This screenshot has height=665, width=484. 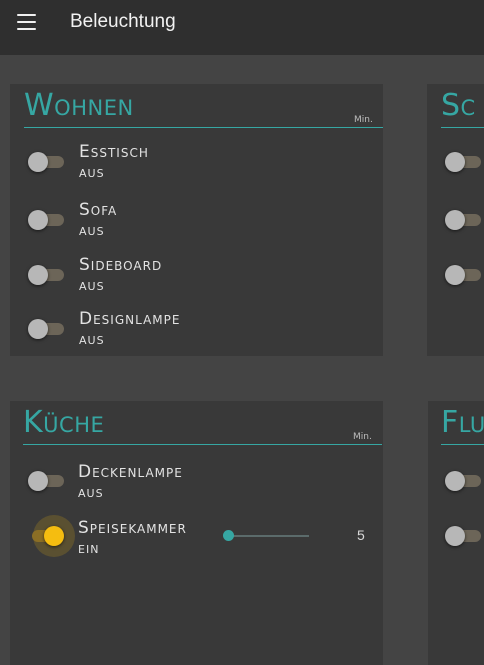 I want to click on card-partial-right-bottom: Flu, so click(x=456, y=533).